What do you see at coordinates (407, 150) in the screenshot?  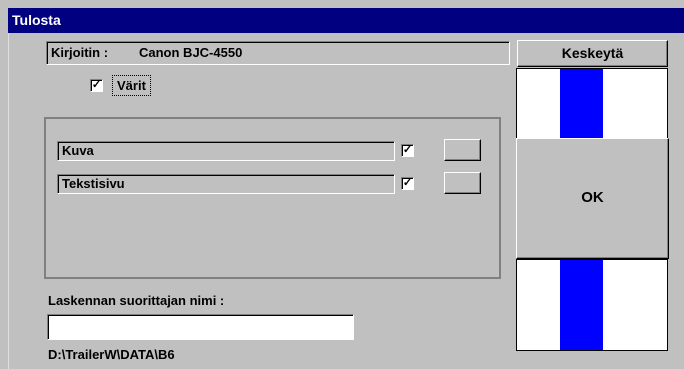 I see `document-checkbox-kuva: ✓` at bounding box center [407, 150].